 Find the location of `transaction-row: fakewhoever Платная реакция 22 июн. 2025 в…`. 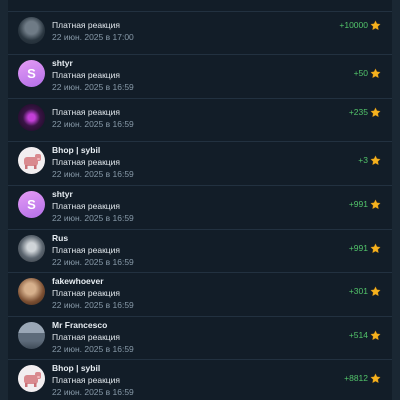

transaction-row: fakewhoever Платная реакция 22 июн. 2025 в… is located at coordinates (200, 295).